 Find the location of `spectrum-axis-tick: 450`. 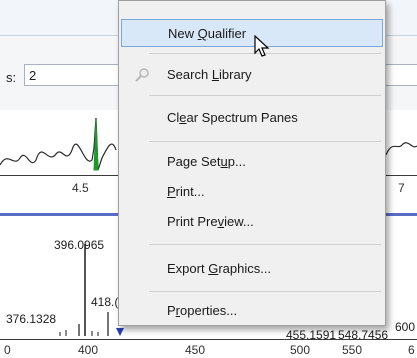

spectrum-axis-tick: 450 is located at coordinates (195, 350).